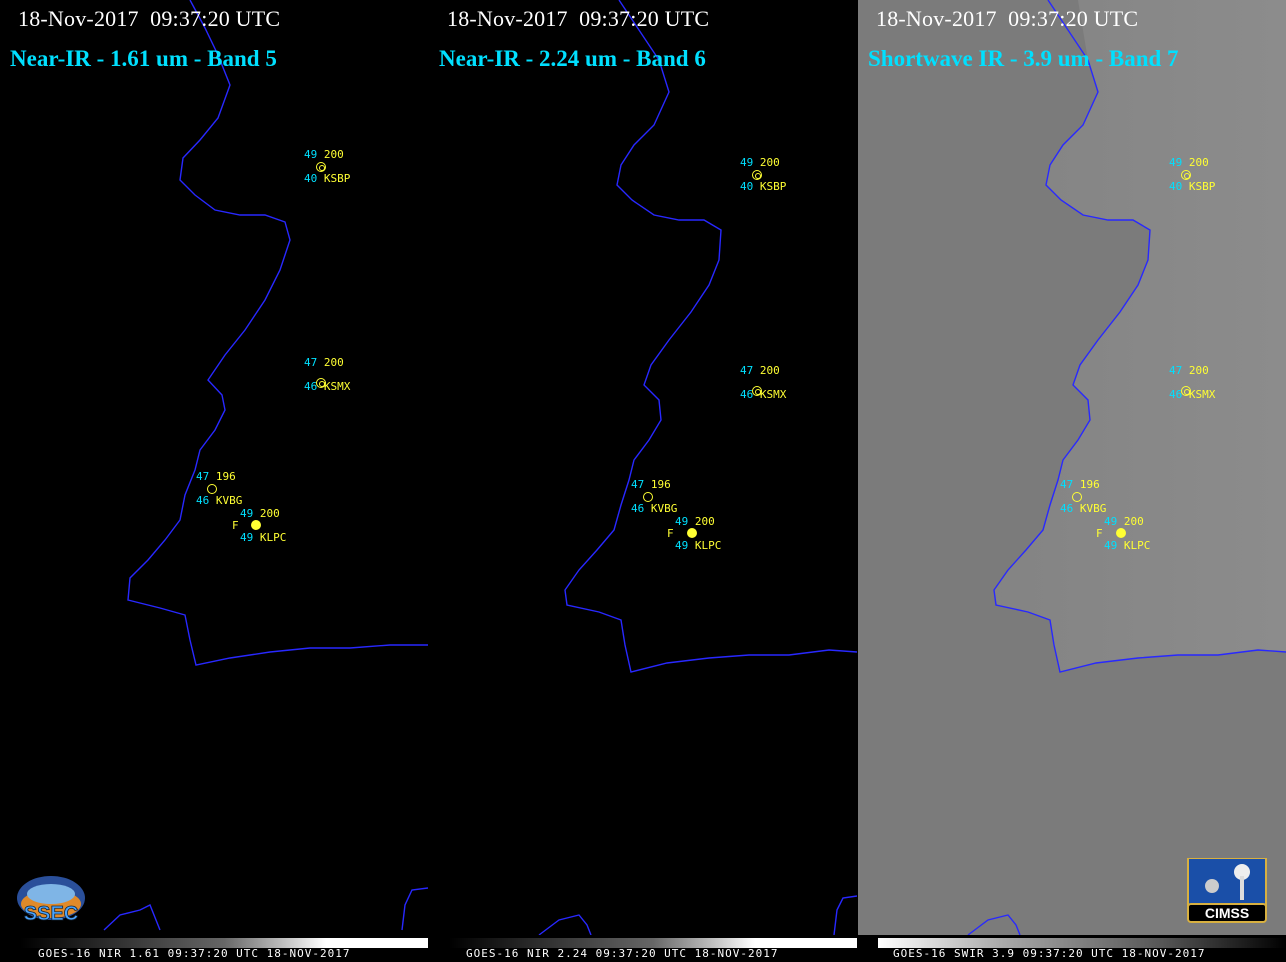 This screenshot has height=962, width=1286. What do you see at coordinates (1227, 890) in the screenshot?
I see `cimss-logo-icon: CIMSS` at bounding box center [1227, 890].